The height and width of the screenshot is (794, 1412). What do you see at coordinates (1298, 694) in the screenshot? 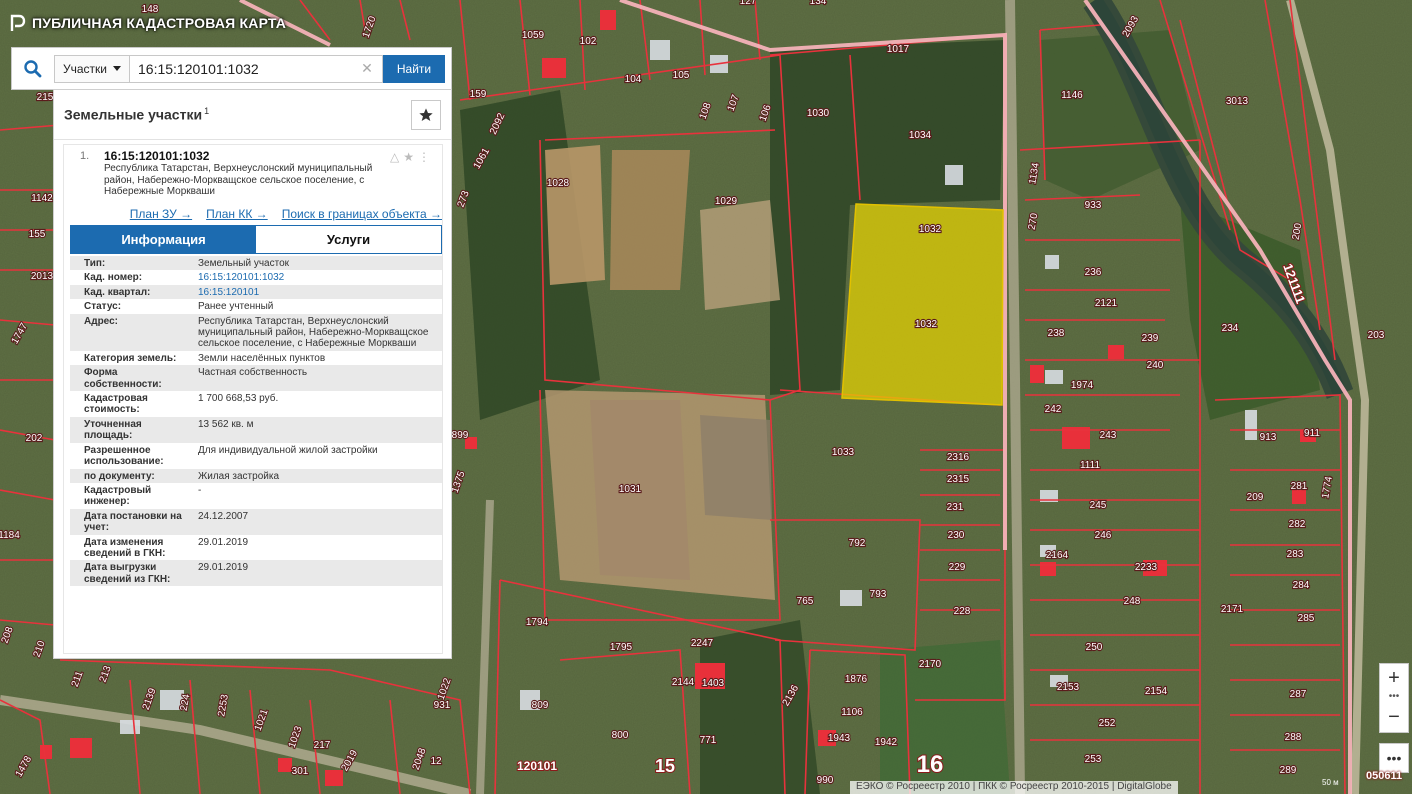
I see `plot-label: 287` at bounding box center [1298, 694].